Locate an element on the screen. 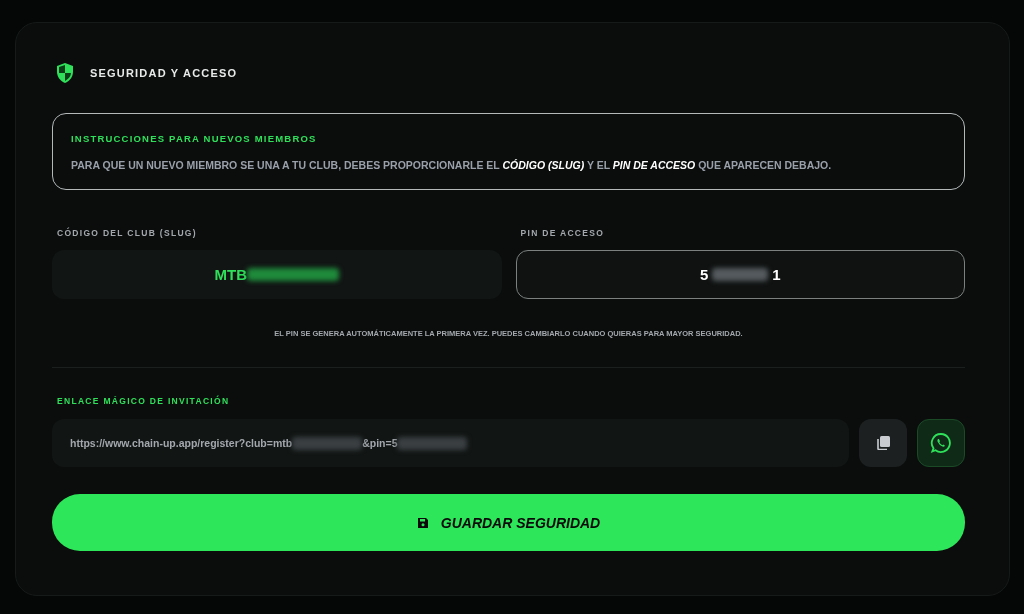 Image resolution: width=1024 pixels, height=614 pixels. value-text: https://www.chain-up.app/register?club=mtb is located at coordinates (181, 443).